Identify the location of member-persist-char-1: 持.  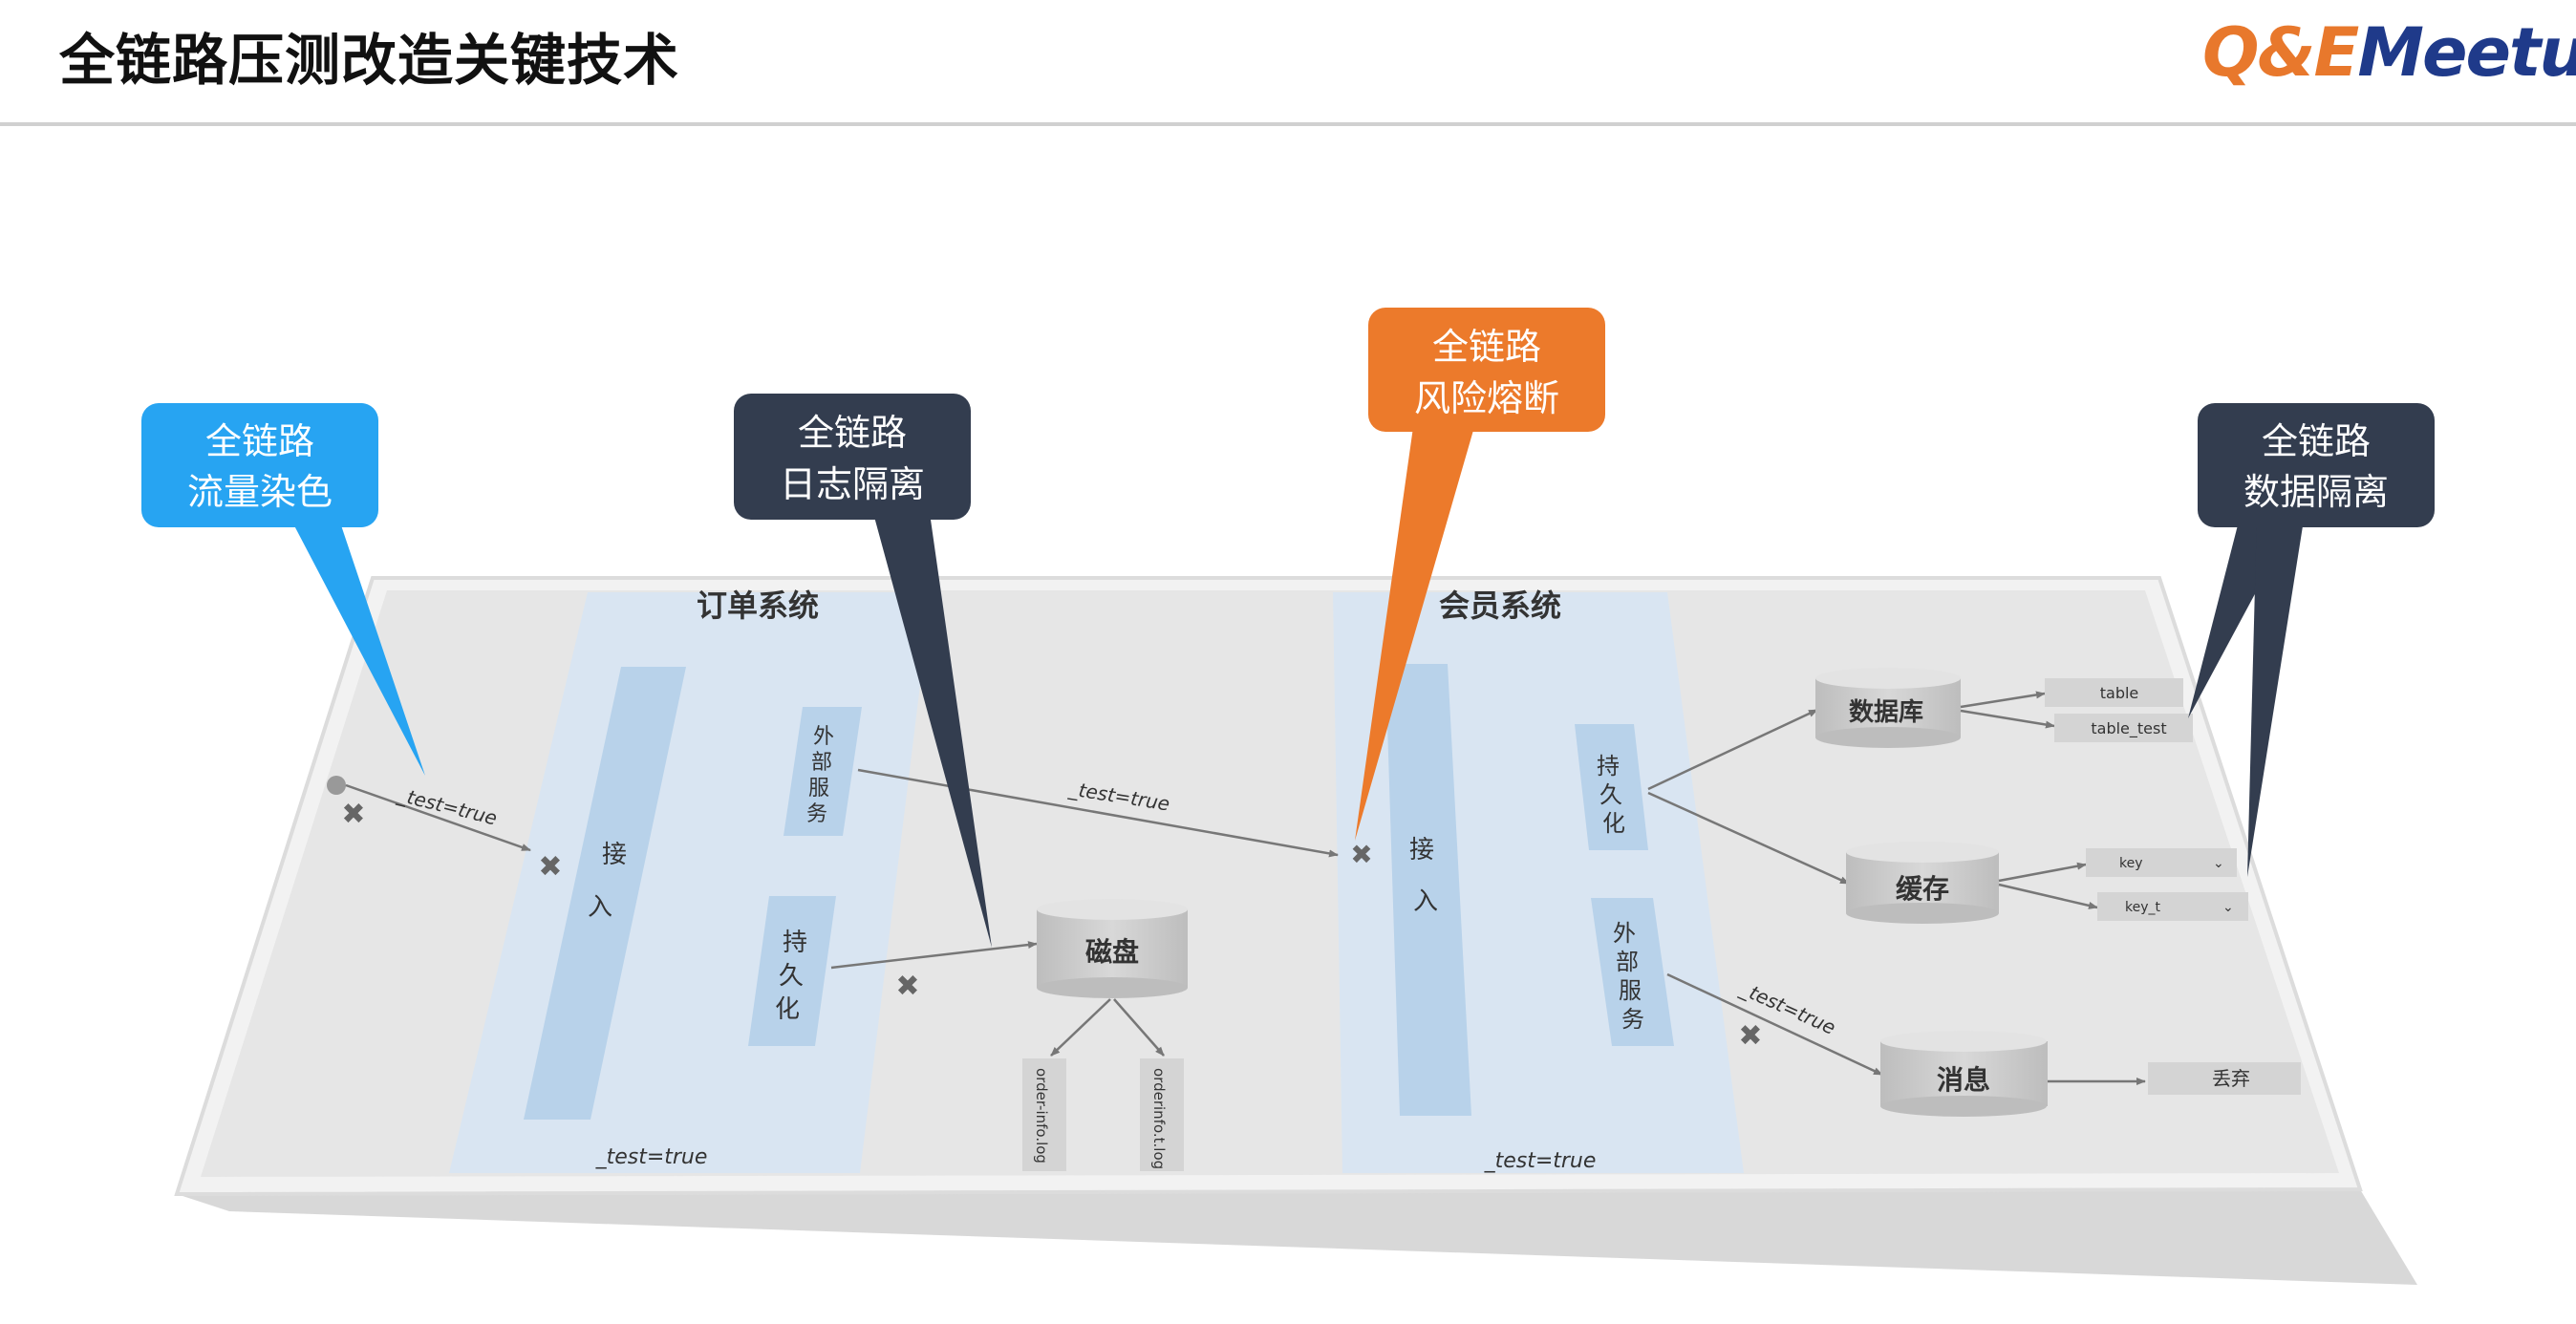
(1608, 766).